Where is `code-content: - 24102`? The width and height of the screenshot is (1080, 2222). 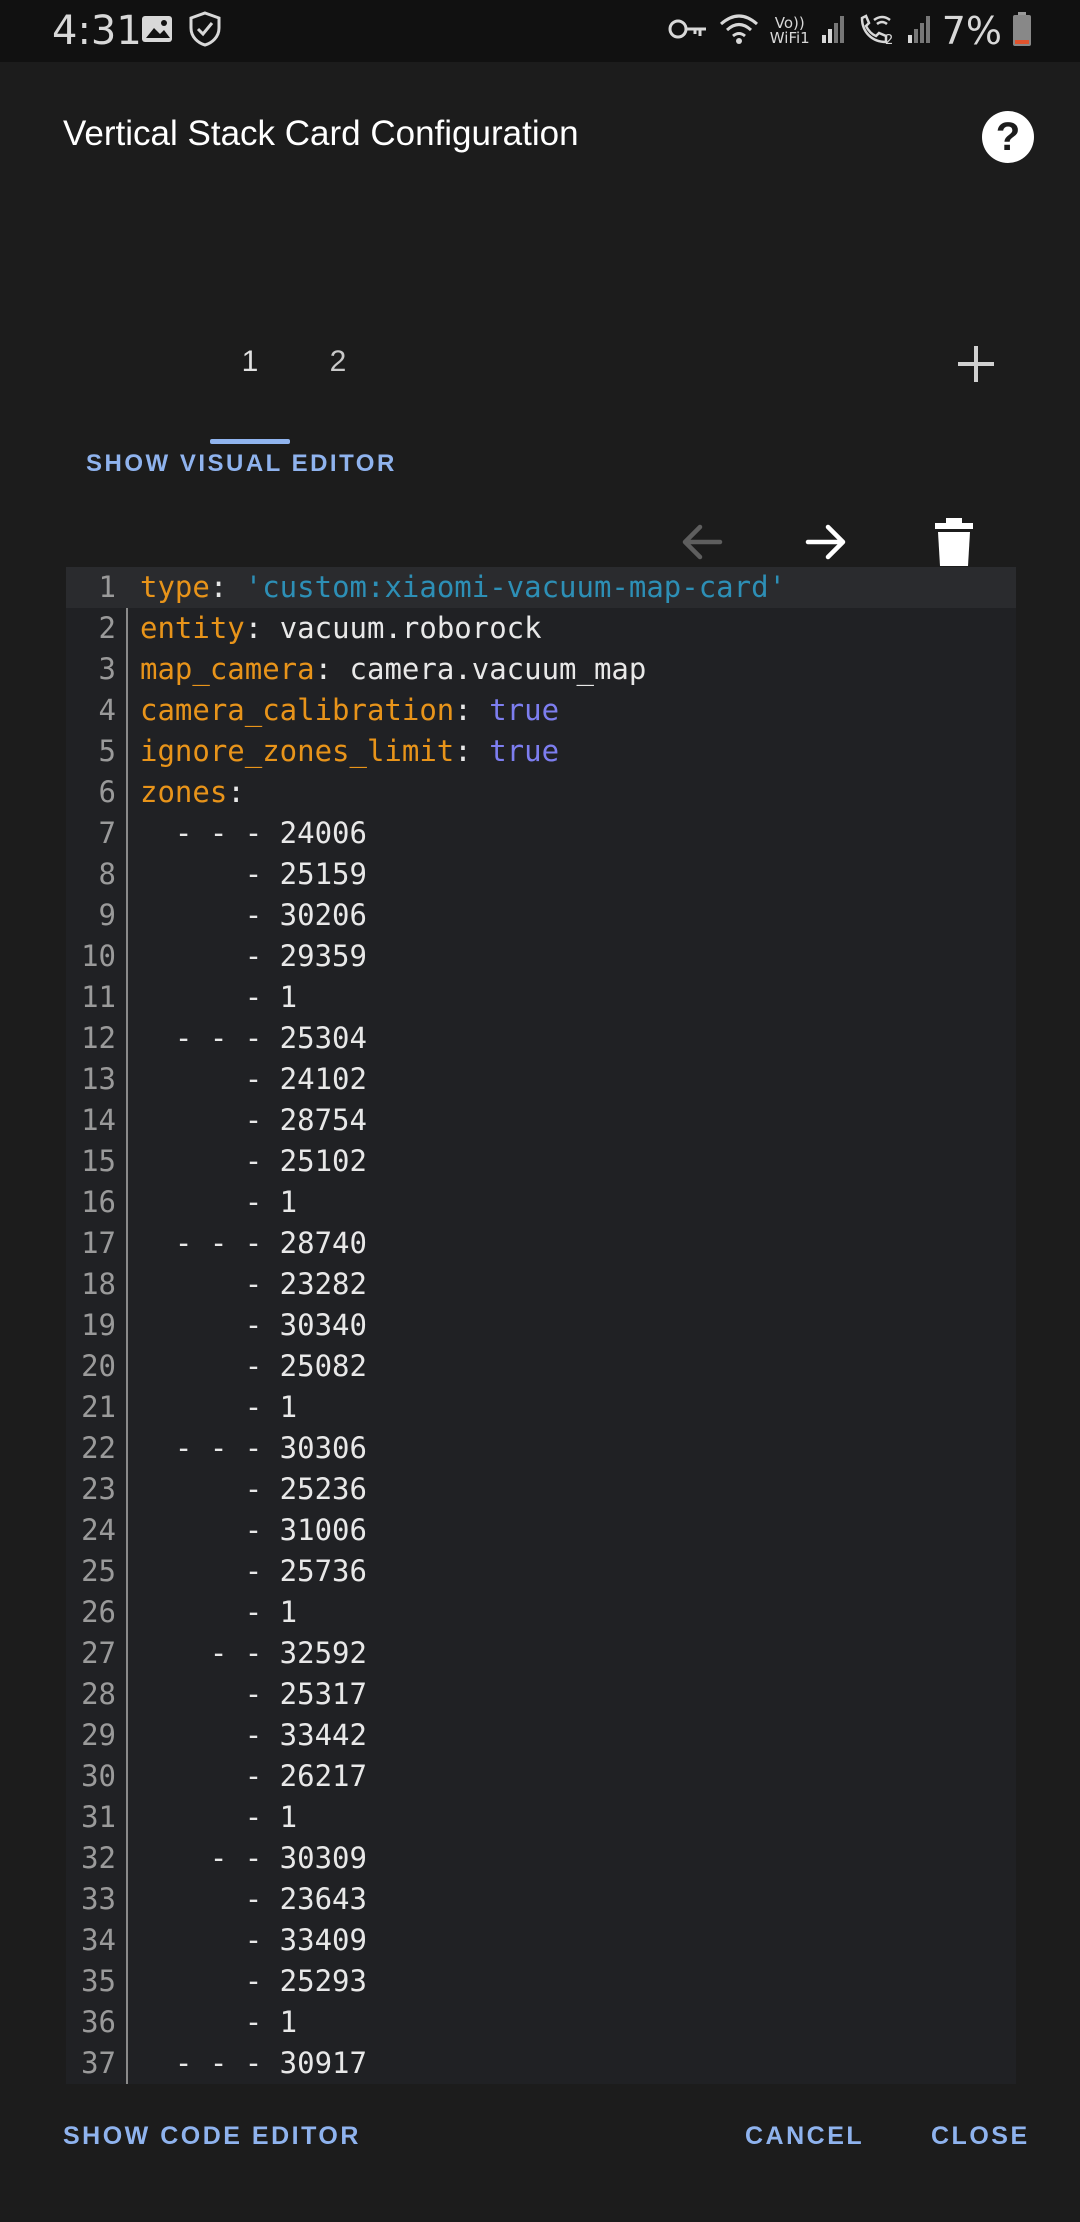
code-content: - 24102 is located at coordinates (253, 1079).